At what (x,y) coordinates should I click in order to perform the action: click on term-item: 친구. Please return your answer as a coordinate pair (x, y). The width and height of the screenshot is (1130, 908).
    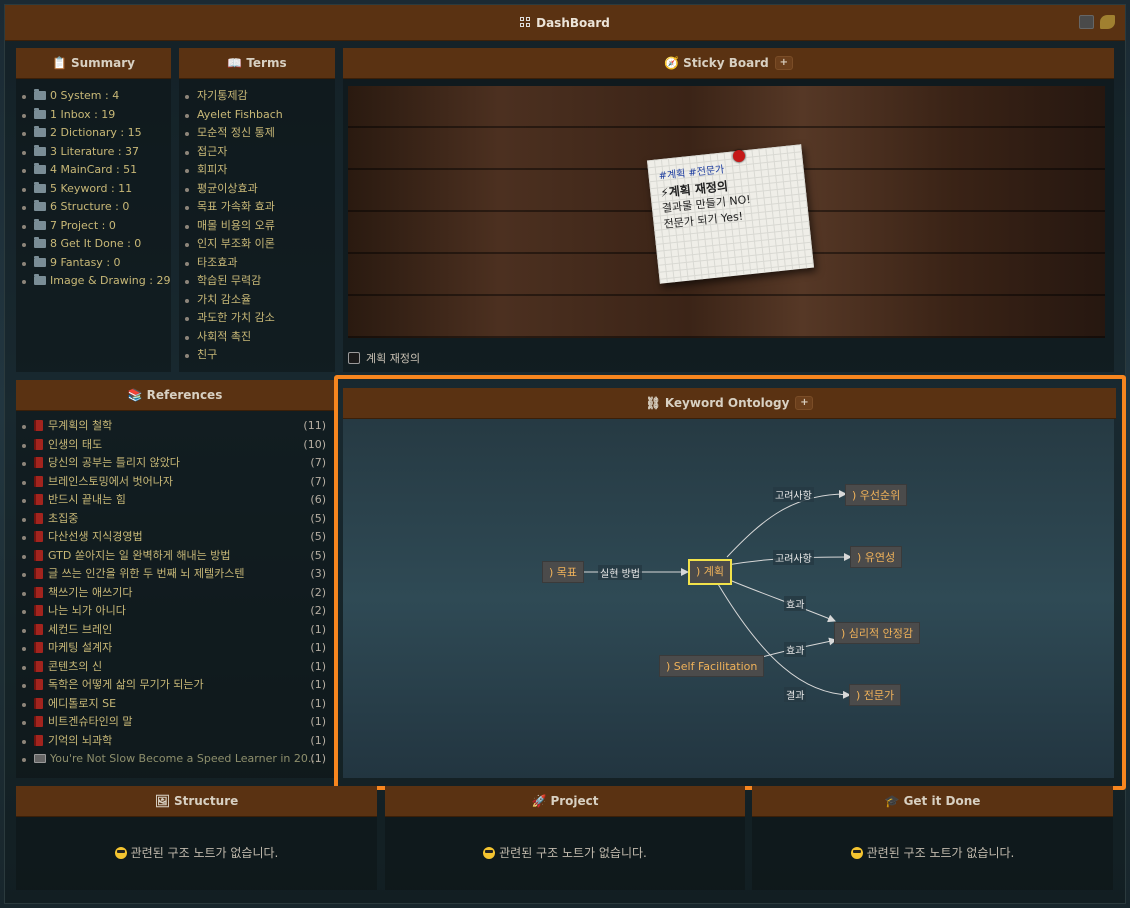
    Looking at the image, I should click on (257, 355).